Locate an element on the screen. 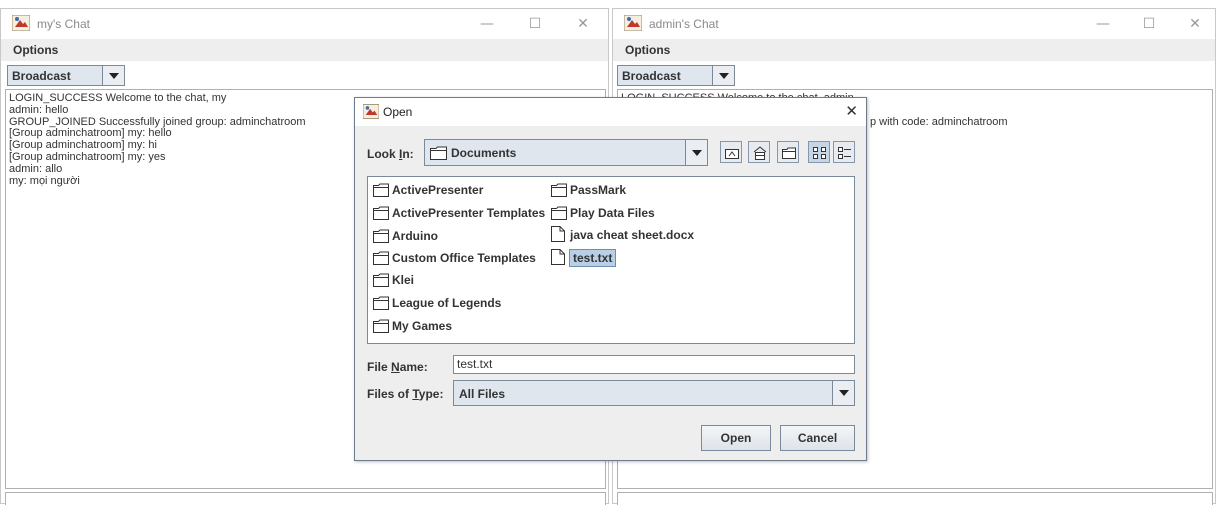 Image resolution: width=1216 pixels, height=505 pixels. file-name-label: File Name: is located at coordinates (397, 367).